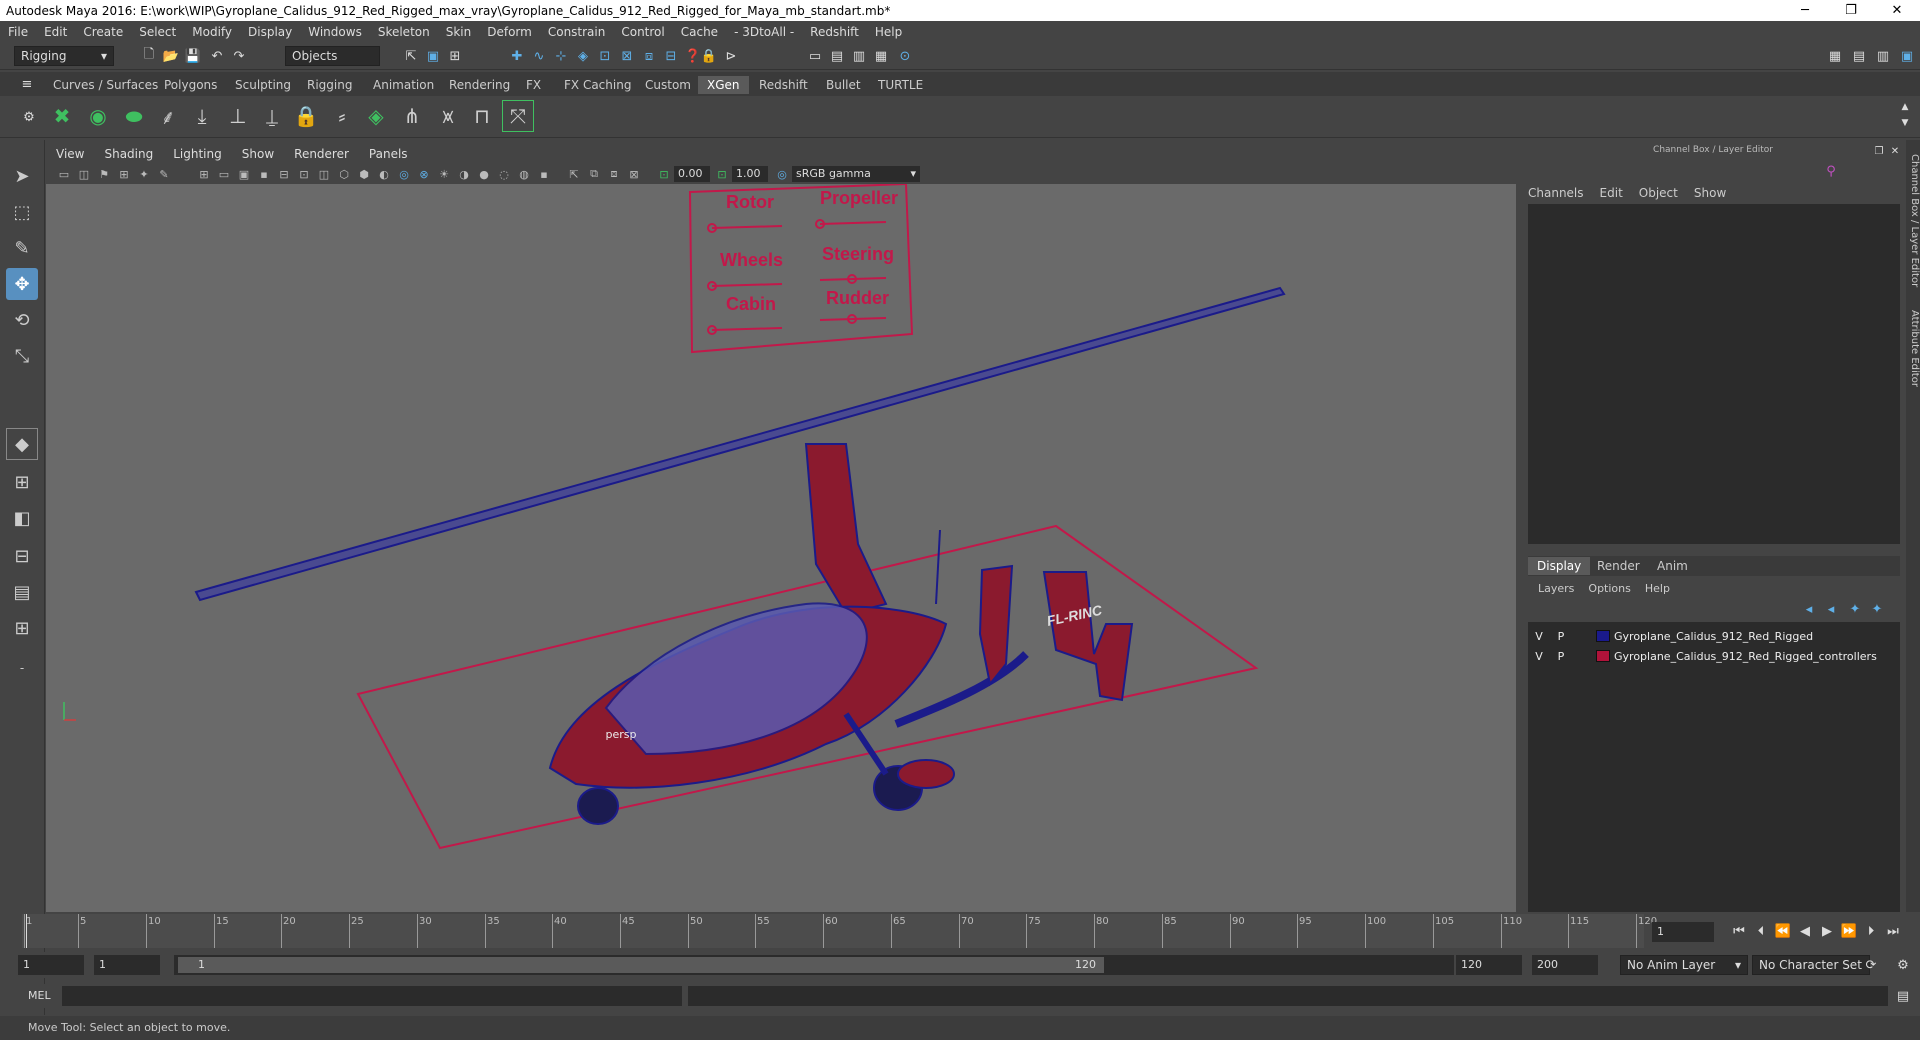 The width and height of the screenshot is (1920, 1040). What do you see at coordinates (539, 56) in the screenshot?
I see `snap-curve-icon: ∿` at bounding box center [539, 56].